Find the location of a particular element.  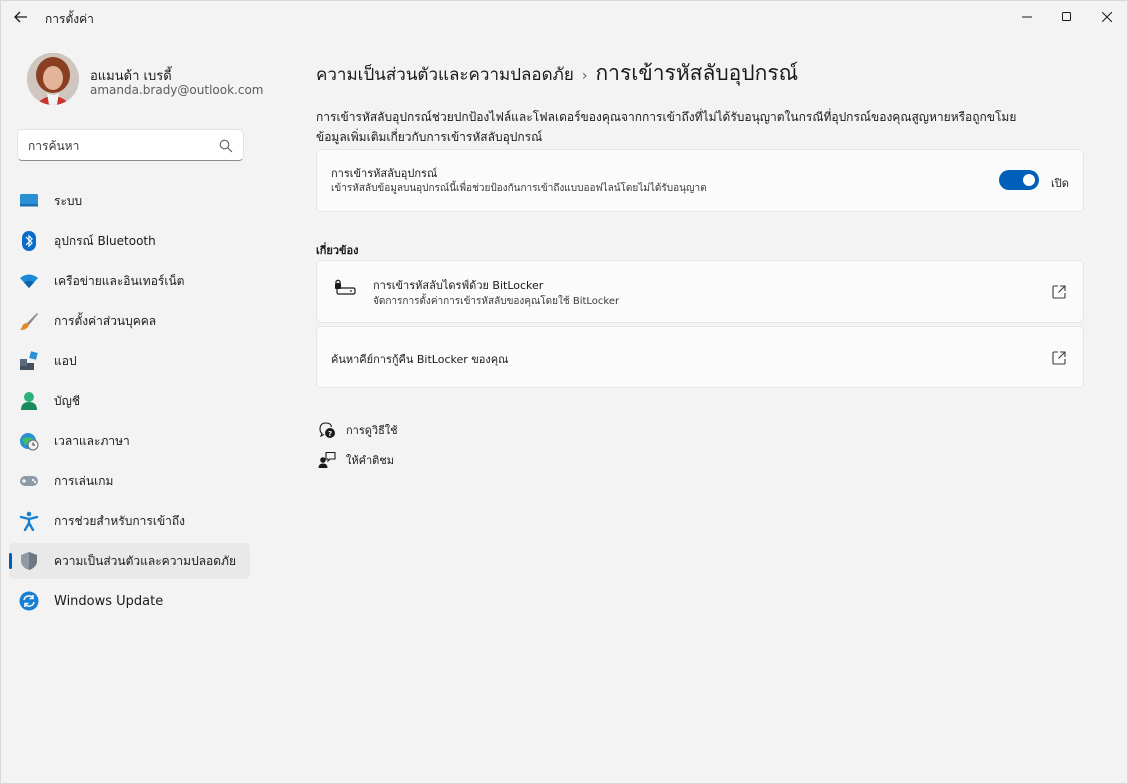

account-icon is located at coordinates (29, 401).